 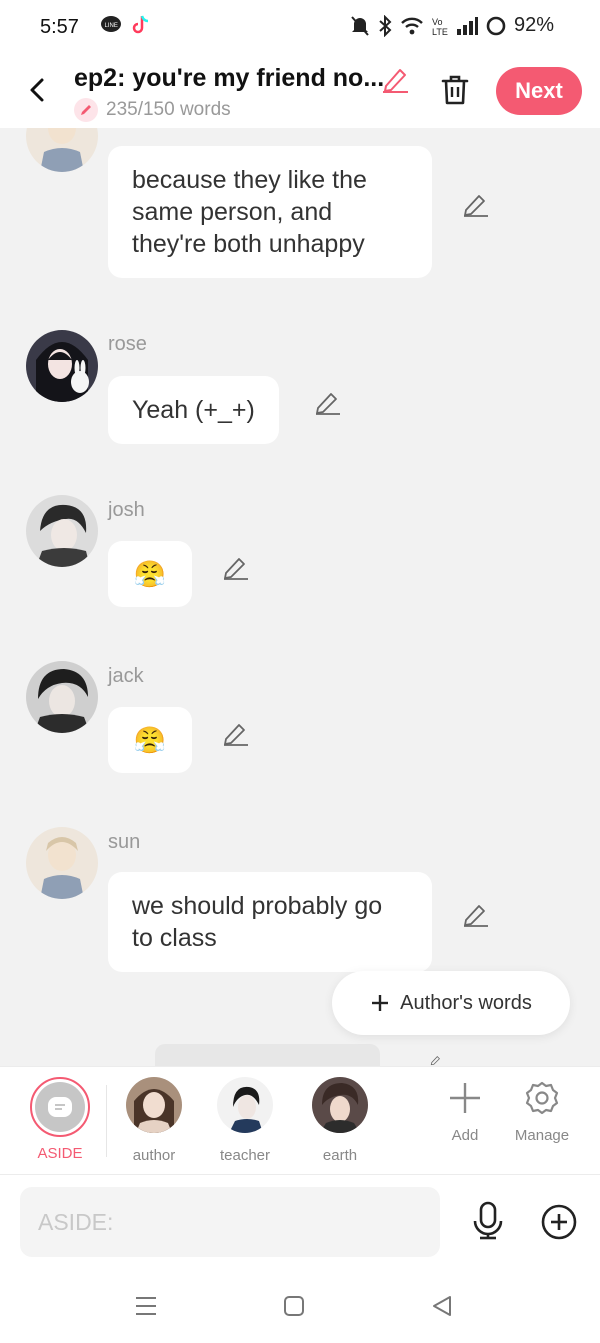 I want to click on message-bubble: Yeah (+_+), so click(x=193, y=410).